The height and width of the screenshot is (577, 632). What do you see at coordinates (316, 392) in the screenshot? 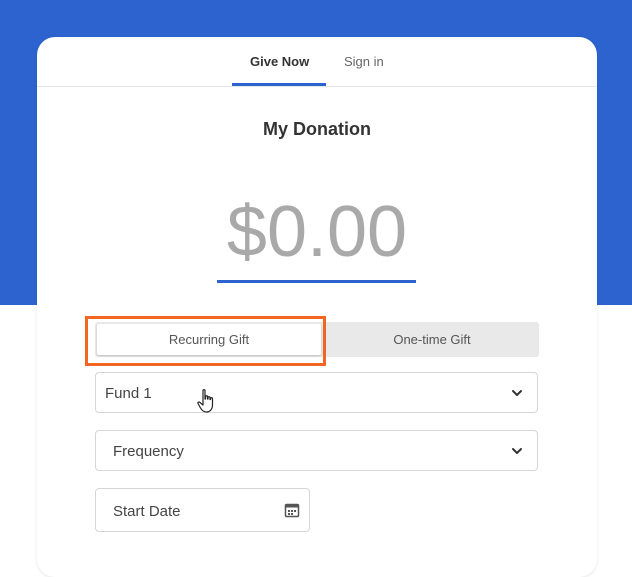
I see `fund-select: Fund 1` at bounding box center [316, 392].